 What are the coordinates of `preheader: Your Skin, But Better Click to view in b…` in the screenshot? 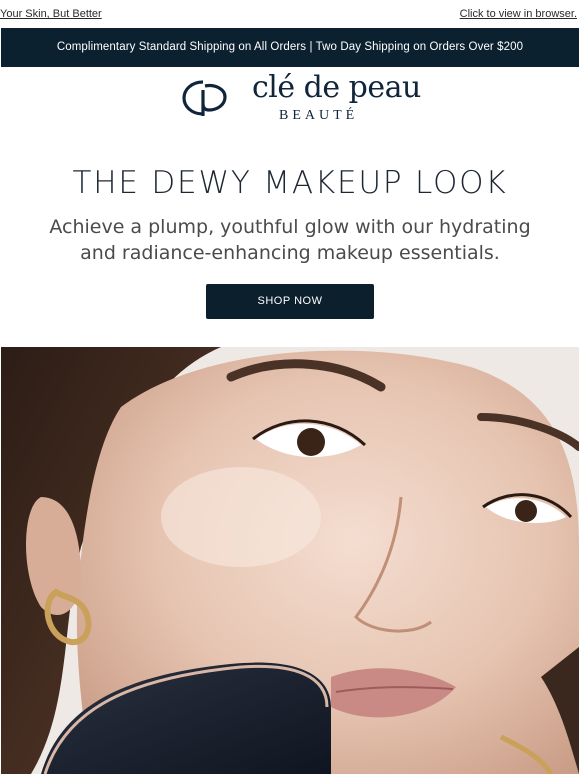 It's located at (290, 13).